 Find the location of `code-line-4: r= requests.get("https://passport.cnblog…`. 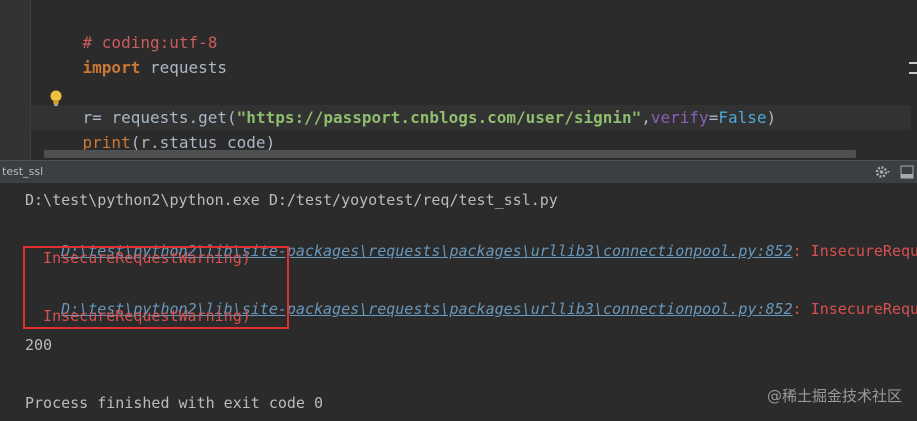

code-line-4: r= requests.get("https://passport.cnblog… is located at coordinates (410, 103).